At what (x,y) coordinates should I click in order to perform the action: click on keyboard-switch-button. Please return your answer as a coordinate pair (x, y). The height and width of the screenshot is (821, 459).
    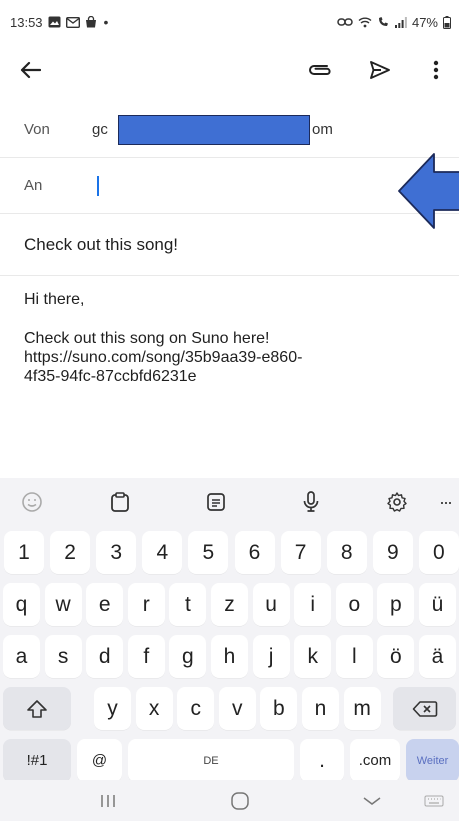
    Looking at the image, I should click on (434, 801).